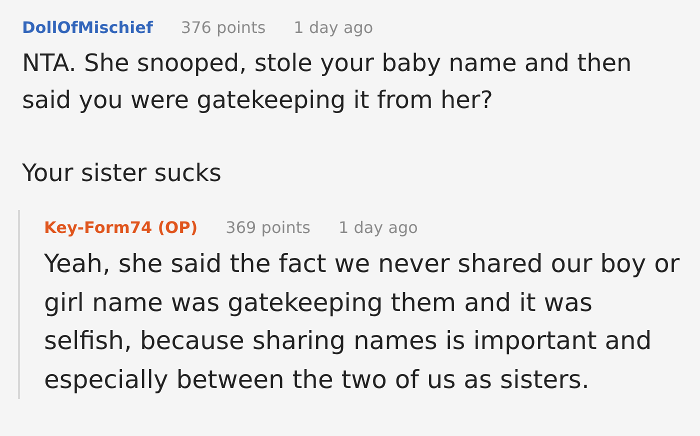 The height and width of the screenshot is (436, 700). Describe the element at coordinates (87, 27) in the screenshot. I see `username: DollOfMischief` at that location.